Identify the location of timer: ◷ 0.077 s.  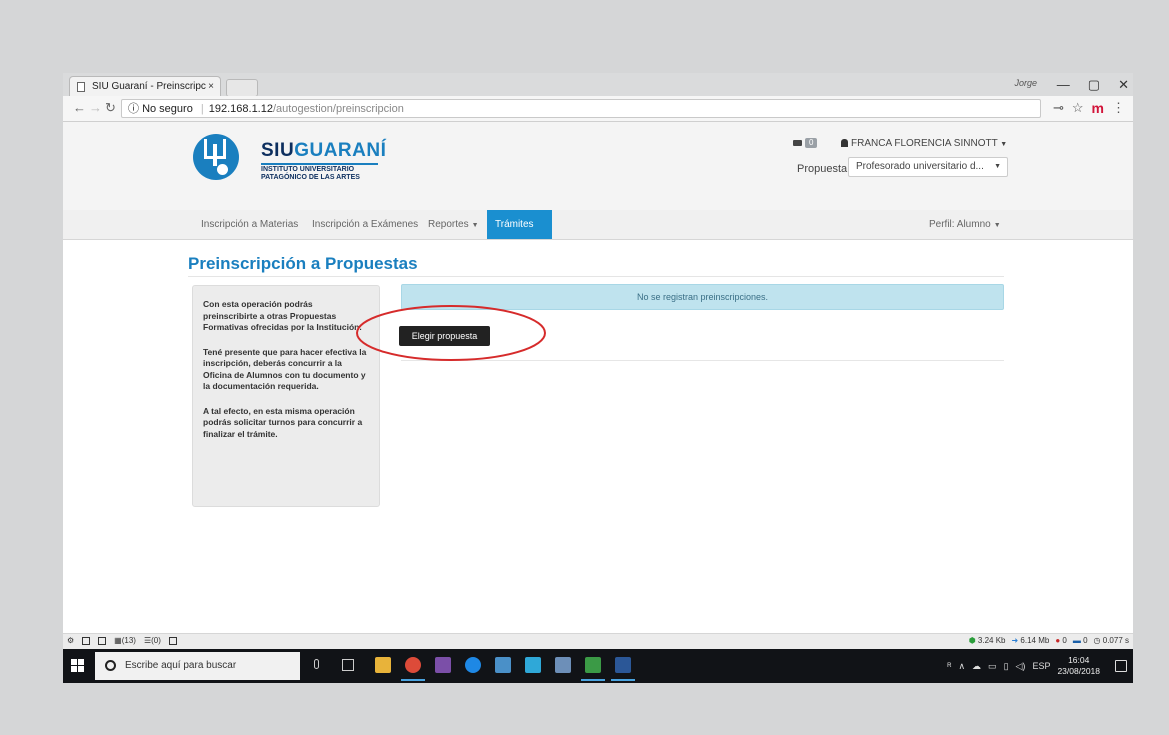
(1111, 640).